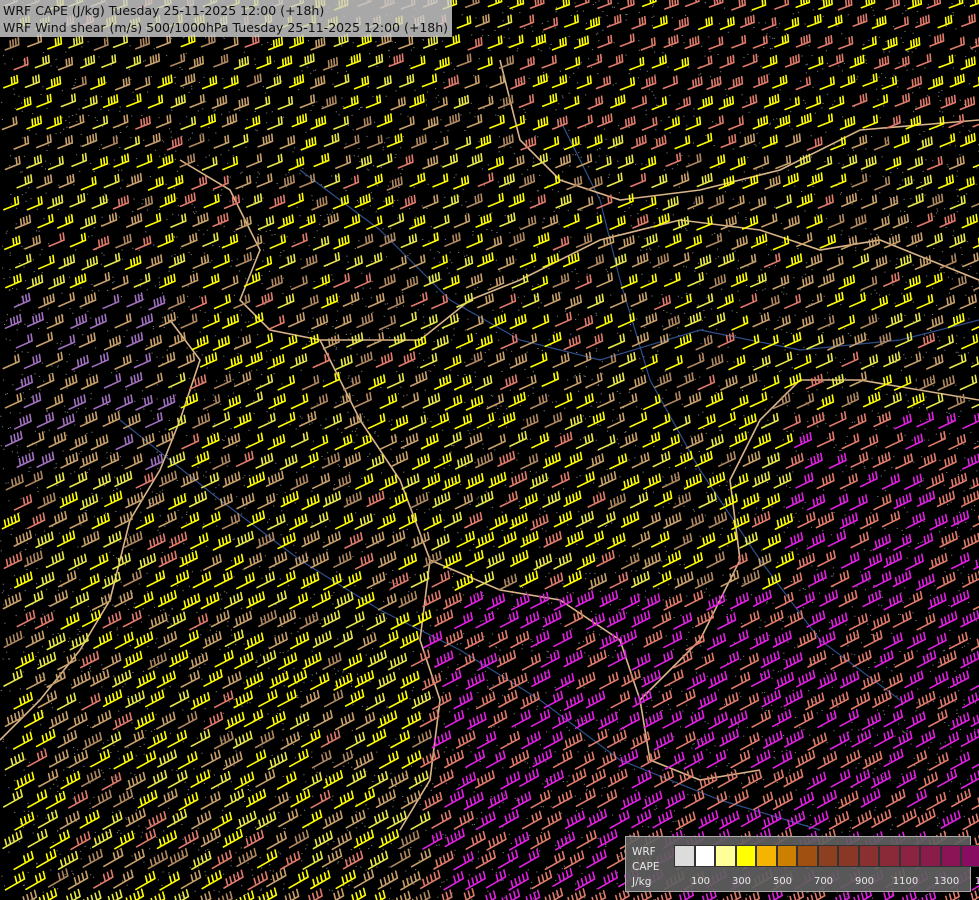 This screenshot has height=900, width=979. What do you see at coordinates (946, 881) in the screenshot?
I see `legend-tick-label: 1300` at bounding box center [946, 881].